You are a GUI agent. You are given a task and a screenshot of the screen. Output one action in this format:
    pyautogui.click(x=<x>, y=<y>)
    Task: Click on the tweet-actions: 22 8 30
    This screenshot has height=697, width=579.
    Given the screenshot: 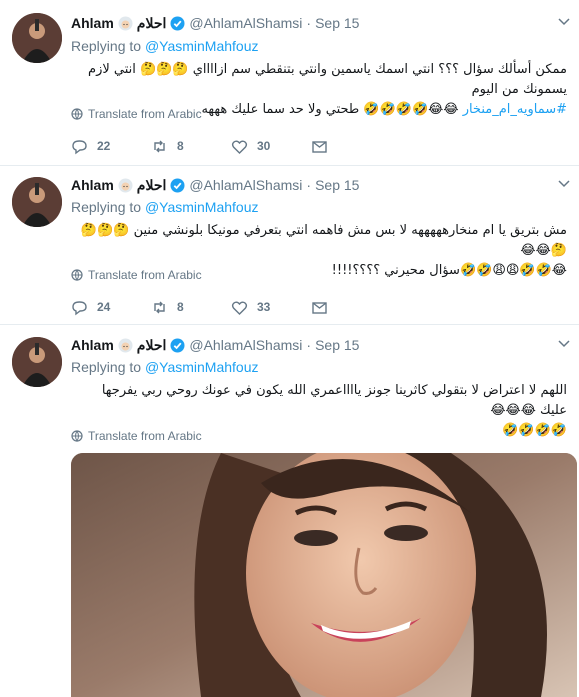 What is the action you would take?
    pyautogui.click(x=231, y=146)
    